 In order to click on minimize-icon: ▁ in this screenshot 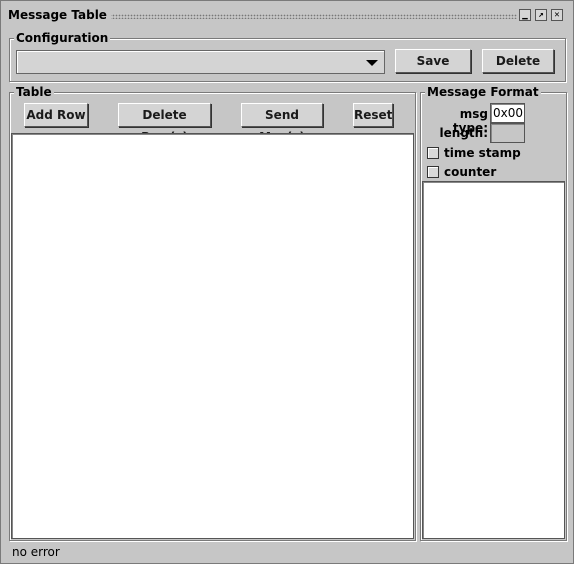, I will do `click(525, 15)`.